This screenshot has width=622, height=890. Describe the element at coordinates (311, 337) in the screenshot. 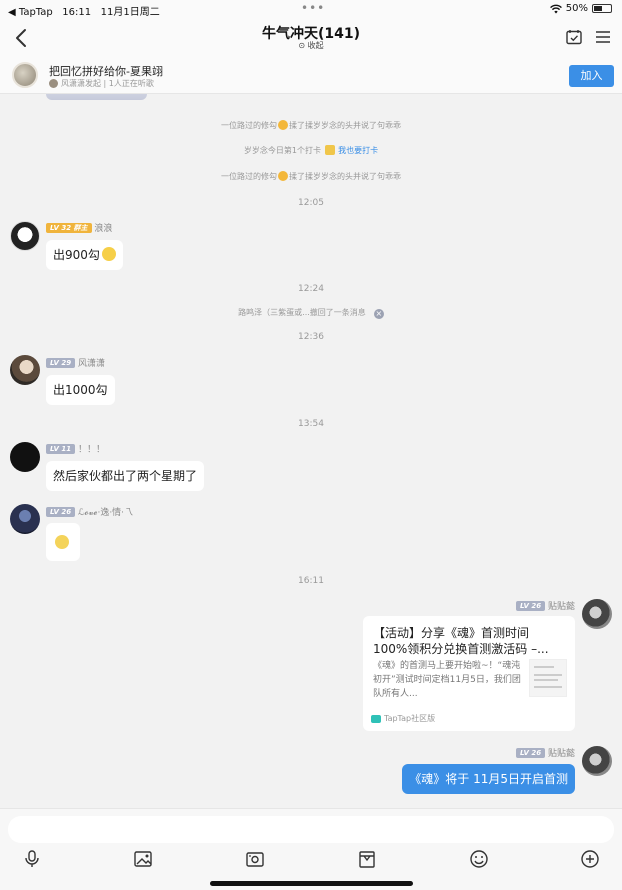

I see `timestamp: 12:36` at that location.